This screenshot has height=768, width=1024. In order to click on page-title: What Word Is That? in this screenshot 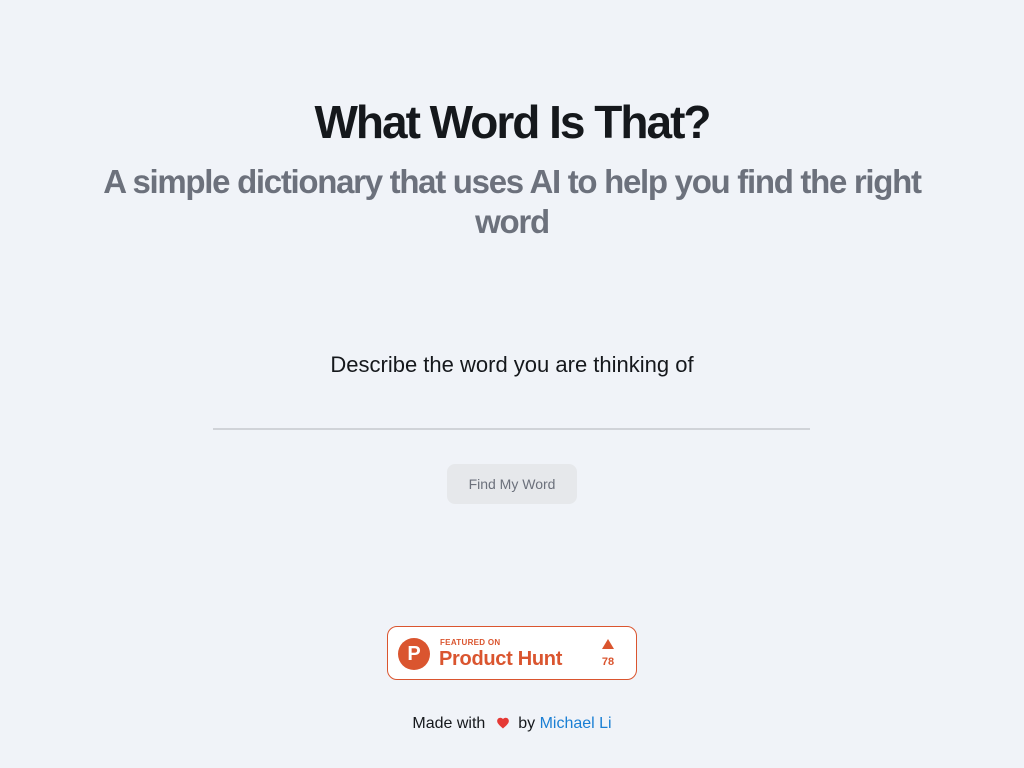, I will do `click(512, 122)`.